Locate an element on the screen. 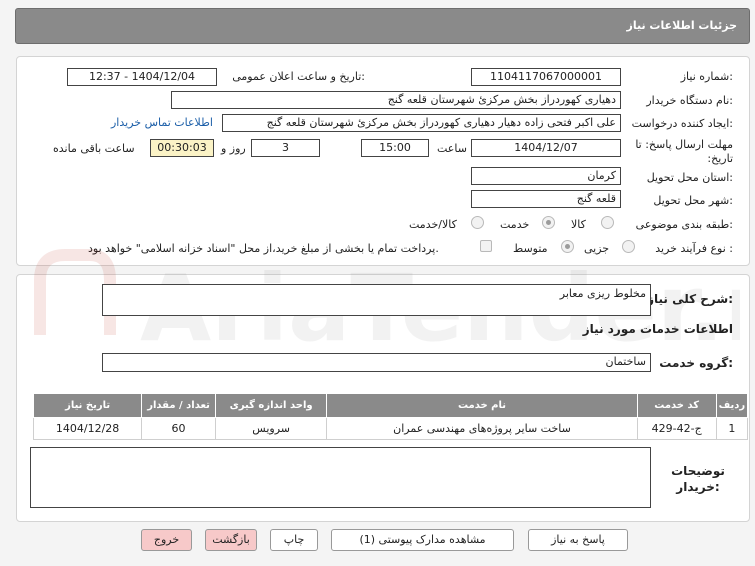  process-option-medium: متوسط is located at coordinates (530, 248).